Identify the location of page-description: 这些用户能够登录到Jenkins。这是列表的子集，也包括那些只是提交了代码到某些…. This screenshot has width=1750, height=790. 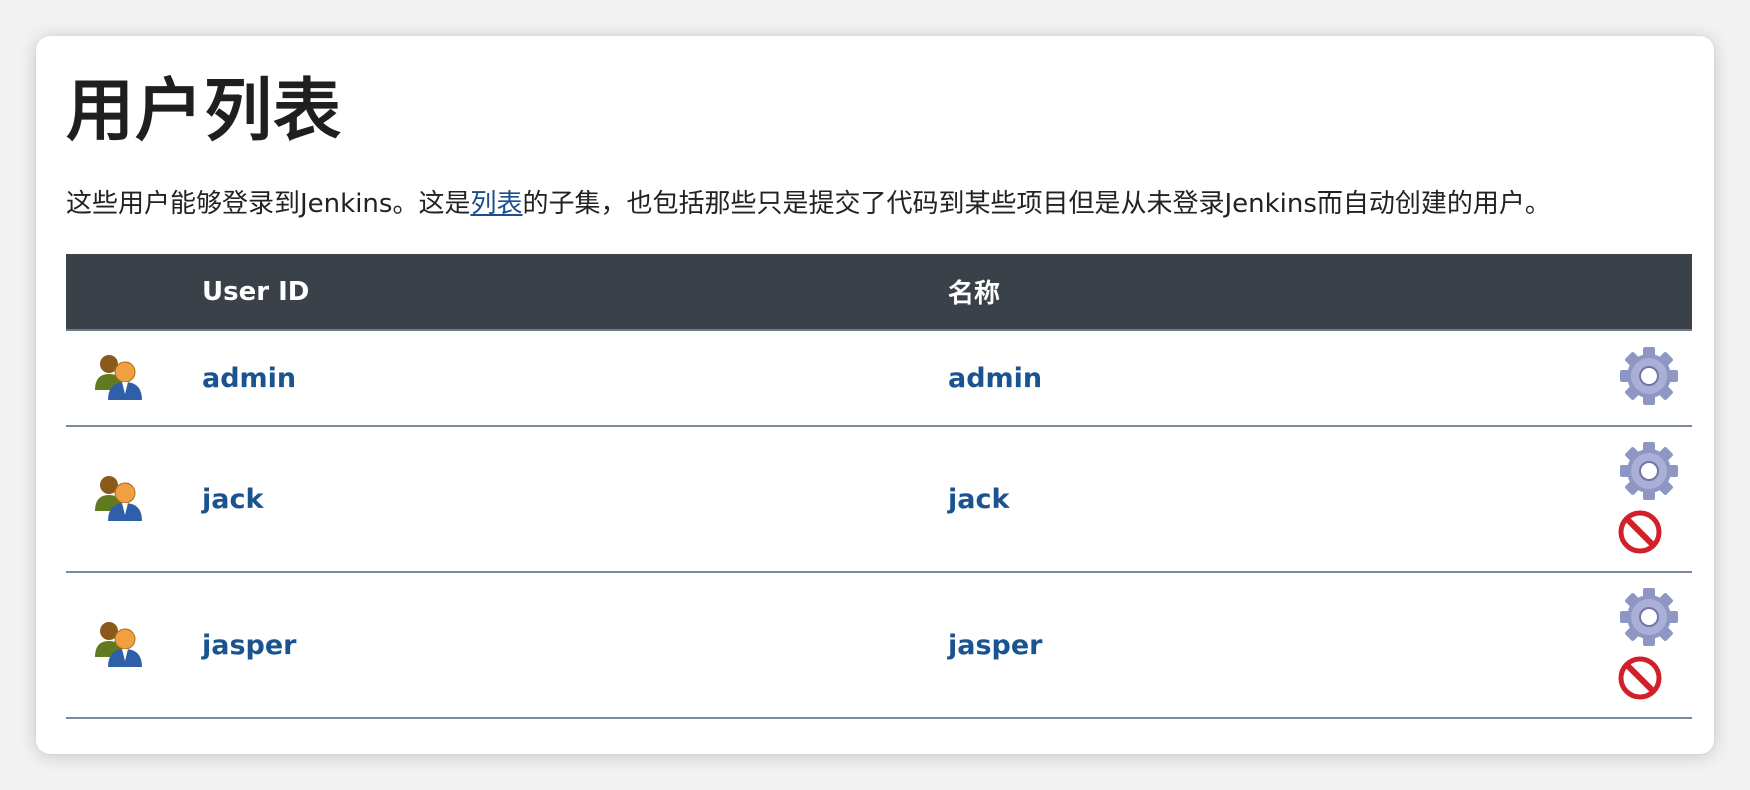
(886, 205).